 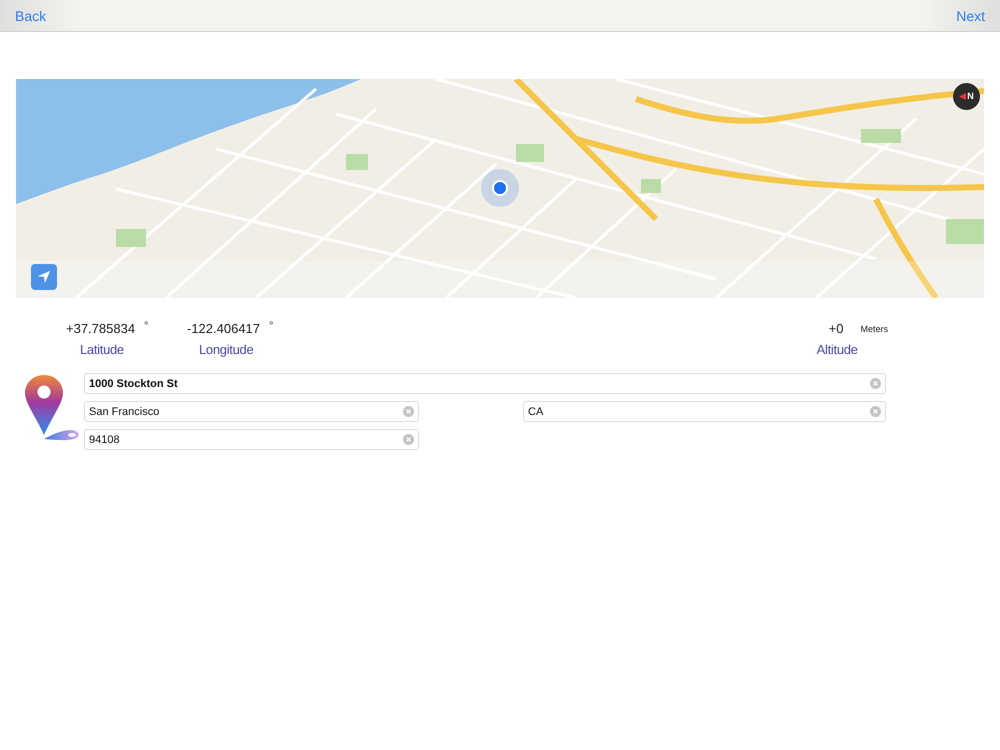 What do you see at coordinates (500, 188) in the screenshot?
I see `location-dot-icon` at bounding box center [500, 188].